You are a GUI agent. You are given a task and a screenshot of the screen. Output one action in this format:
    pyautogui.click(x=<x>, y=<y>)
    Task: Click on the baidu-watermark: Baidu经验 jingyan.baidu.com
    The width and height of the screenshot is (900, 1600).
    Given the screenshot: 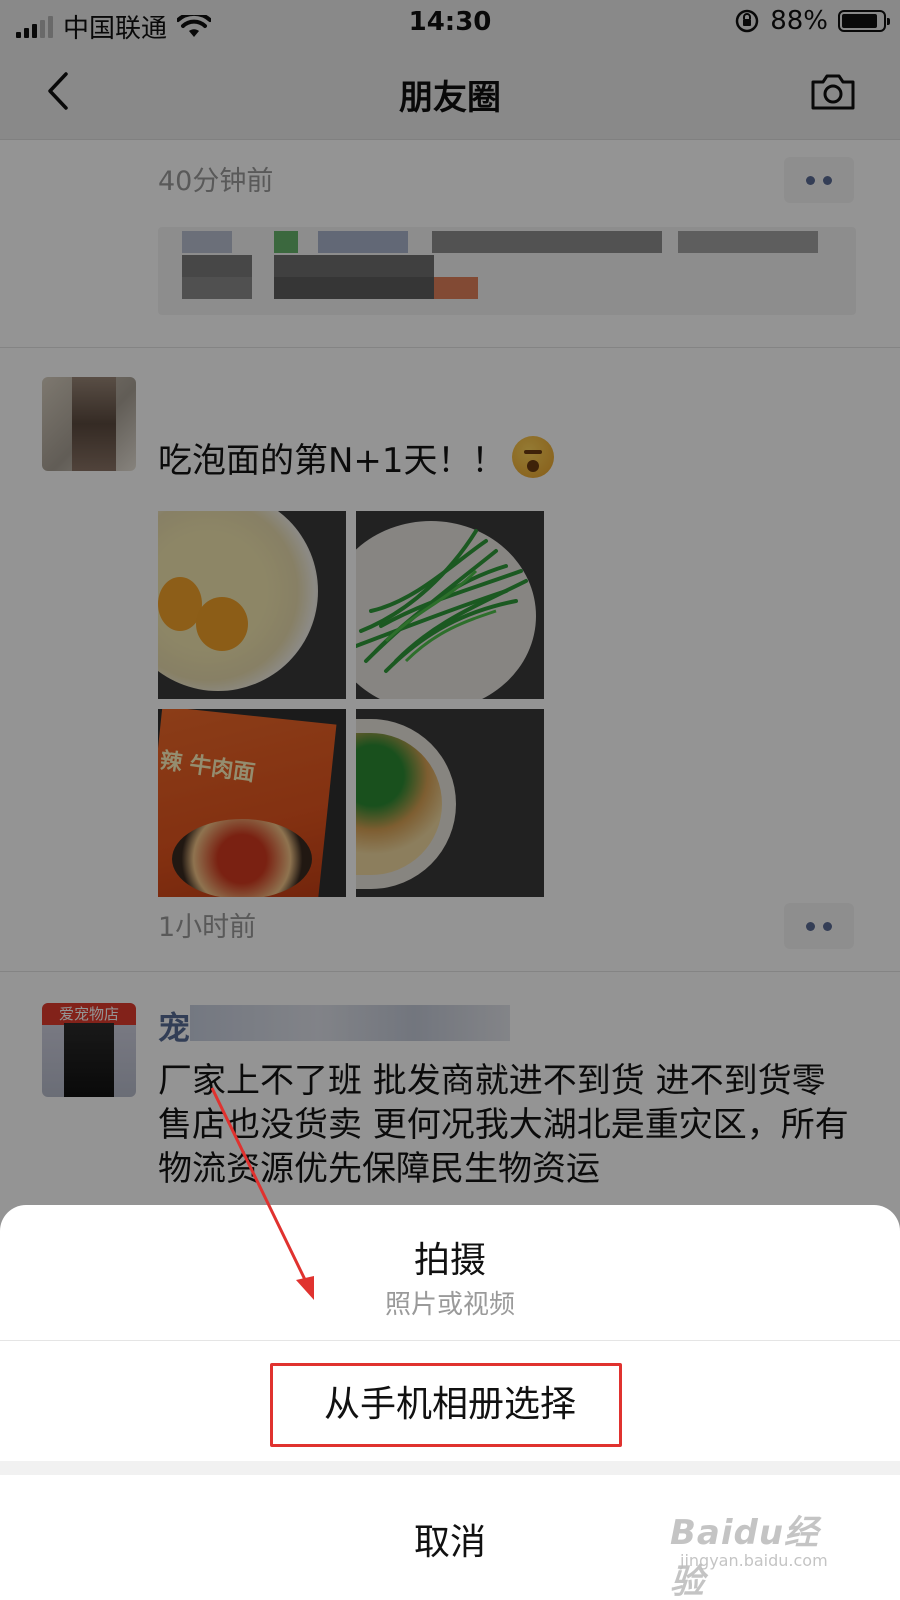 What is the action you would take?
    pyautogui.click(x=760, y=1552)
    